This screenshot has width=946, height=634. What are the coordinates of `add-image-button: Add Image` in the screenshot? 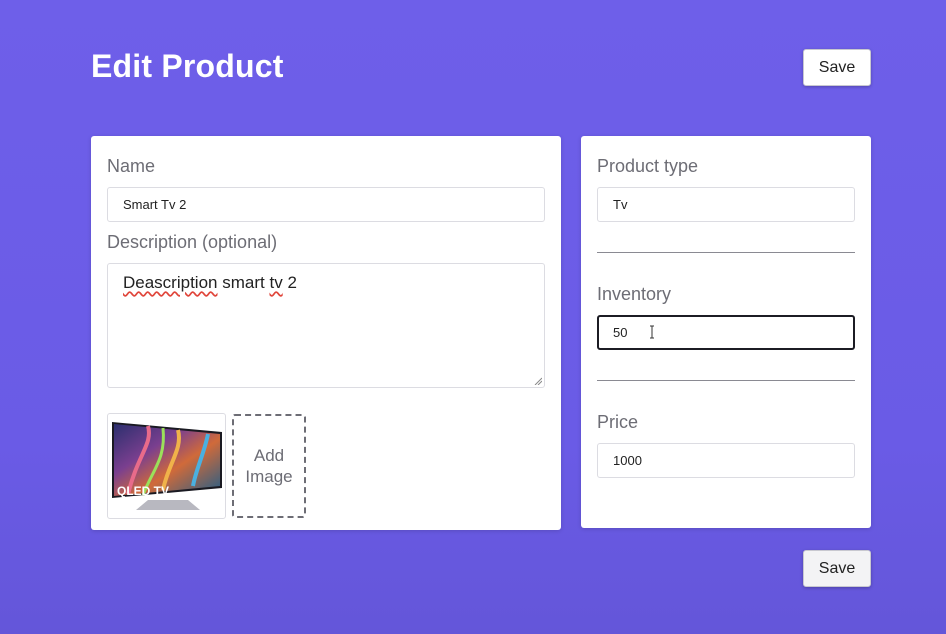 It's located at (269, 466).